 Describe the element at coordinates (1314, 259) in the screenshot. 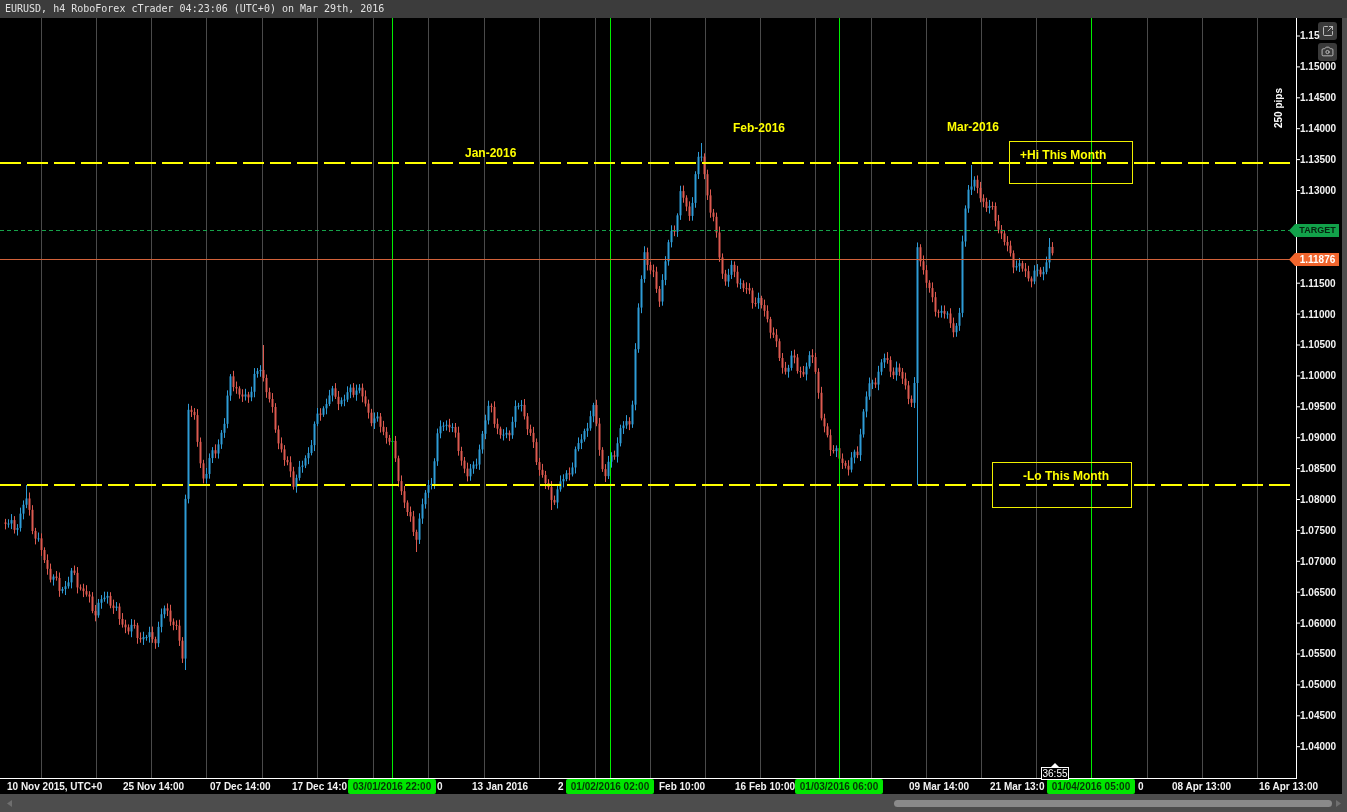

I see `price-tag: 1.11876` at that location.